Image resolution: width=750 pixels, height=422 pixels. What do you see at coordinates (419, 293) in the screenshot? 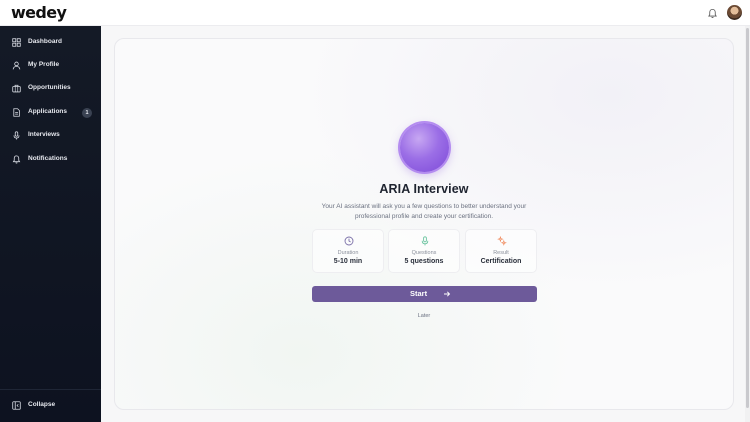
I see `start-button-label: Start` at bounding box center [419, 293].